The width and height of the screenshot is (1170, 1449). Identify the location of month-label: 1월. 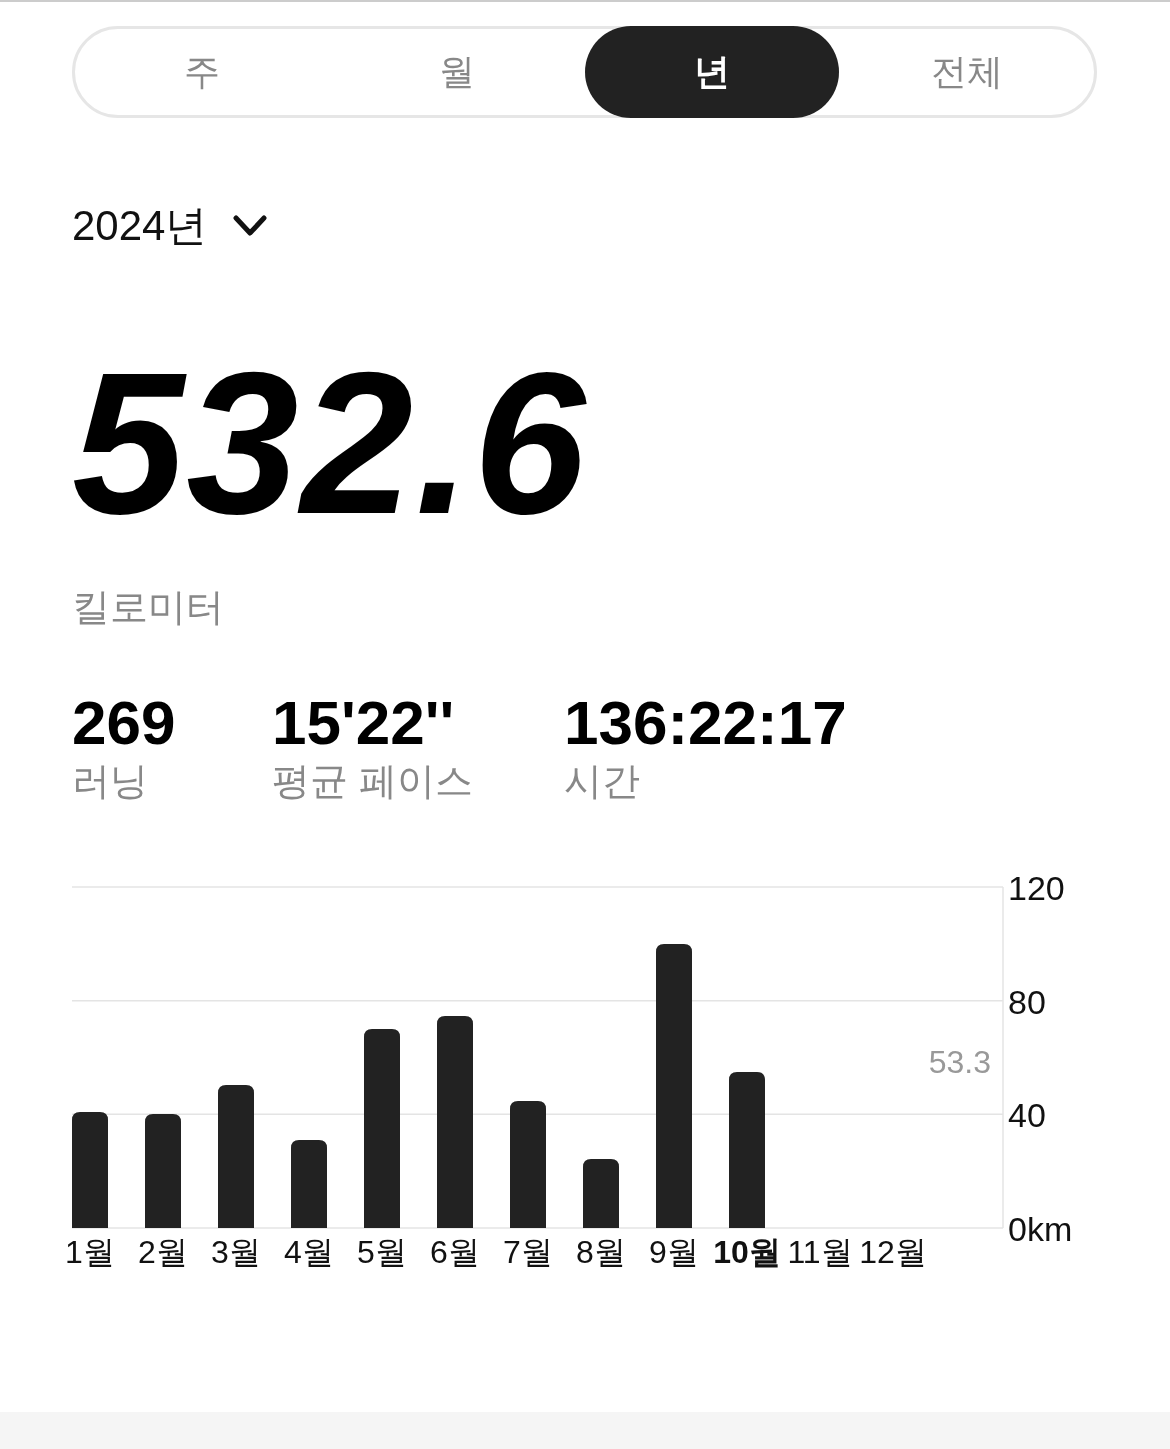
(90, 1251).